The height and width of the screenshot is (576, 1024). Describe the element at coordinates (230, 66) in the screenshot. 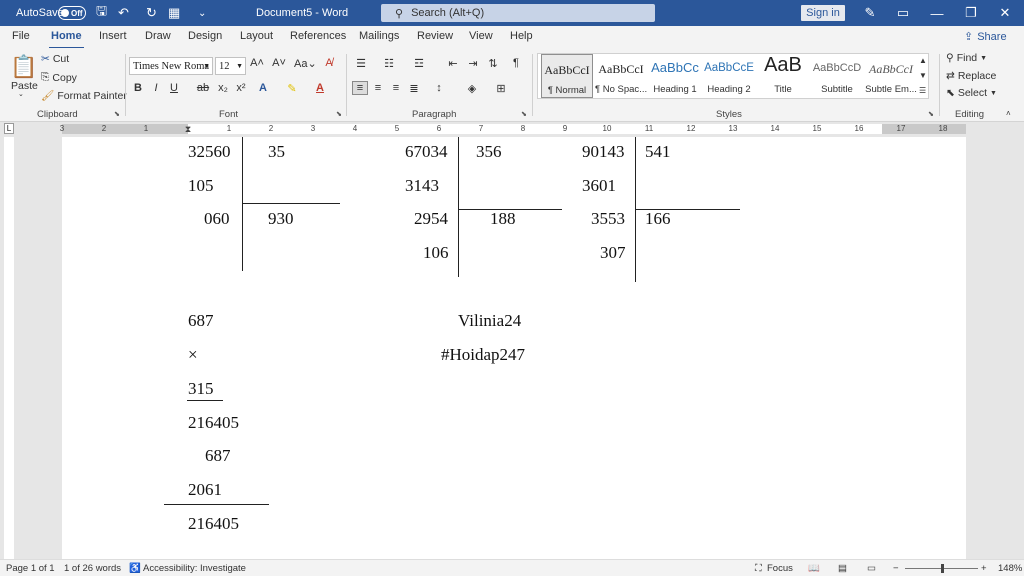

I see `font-size-combo: 12 ▼` at that location.